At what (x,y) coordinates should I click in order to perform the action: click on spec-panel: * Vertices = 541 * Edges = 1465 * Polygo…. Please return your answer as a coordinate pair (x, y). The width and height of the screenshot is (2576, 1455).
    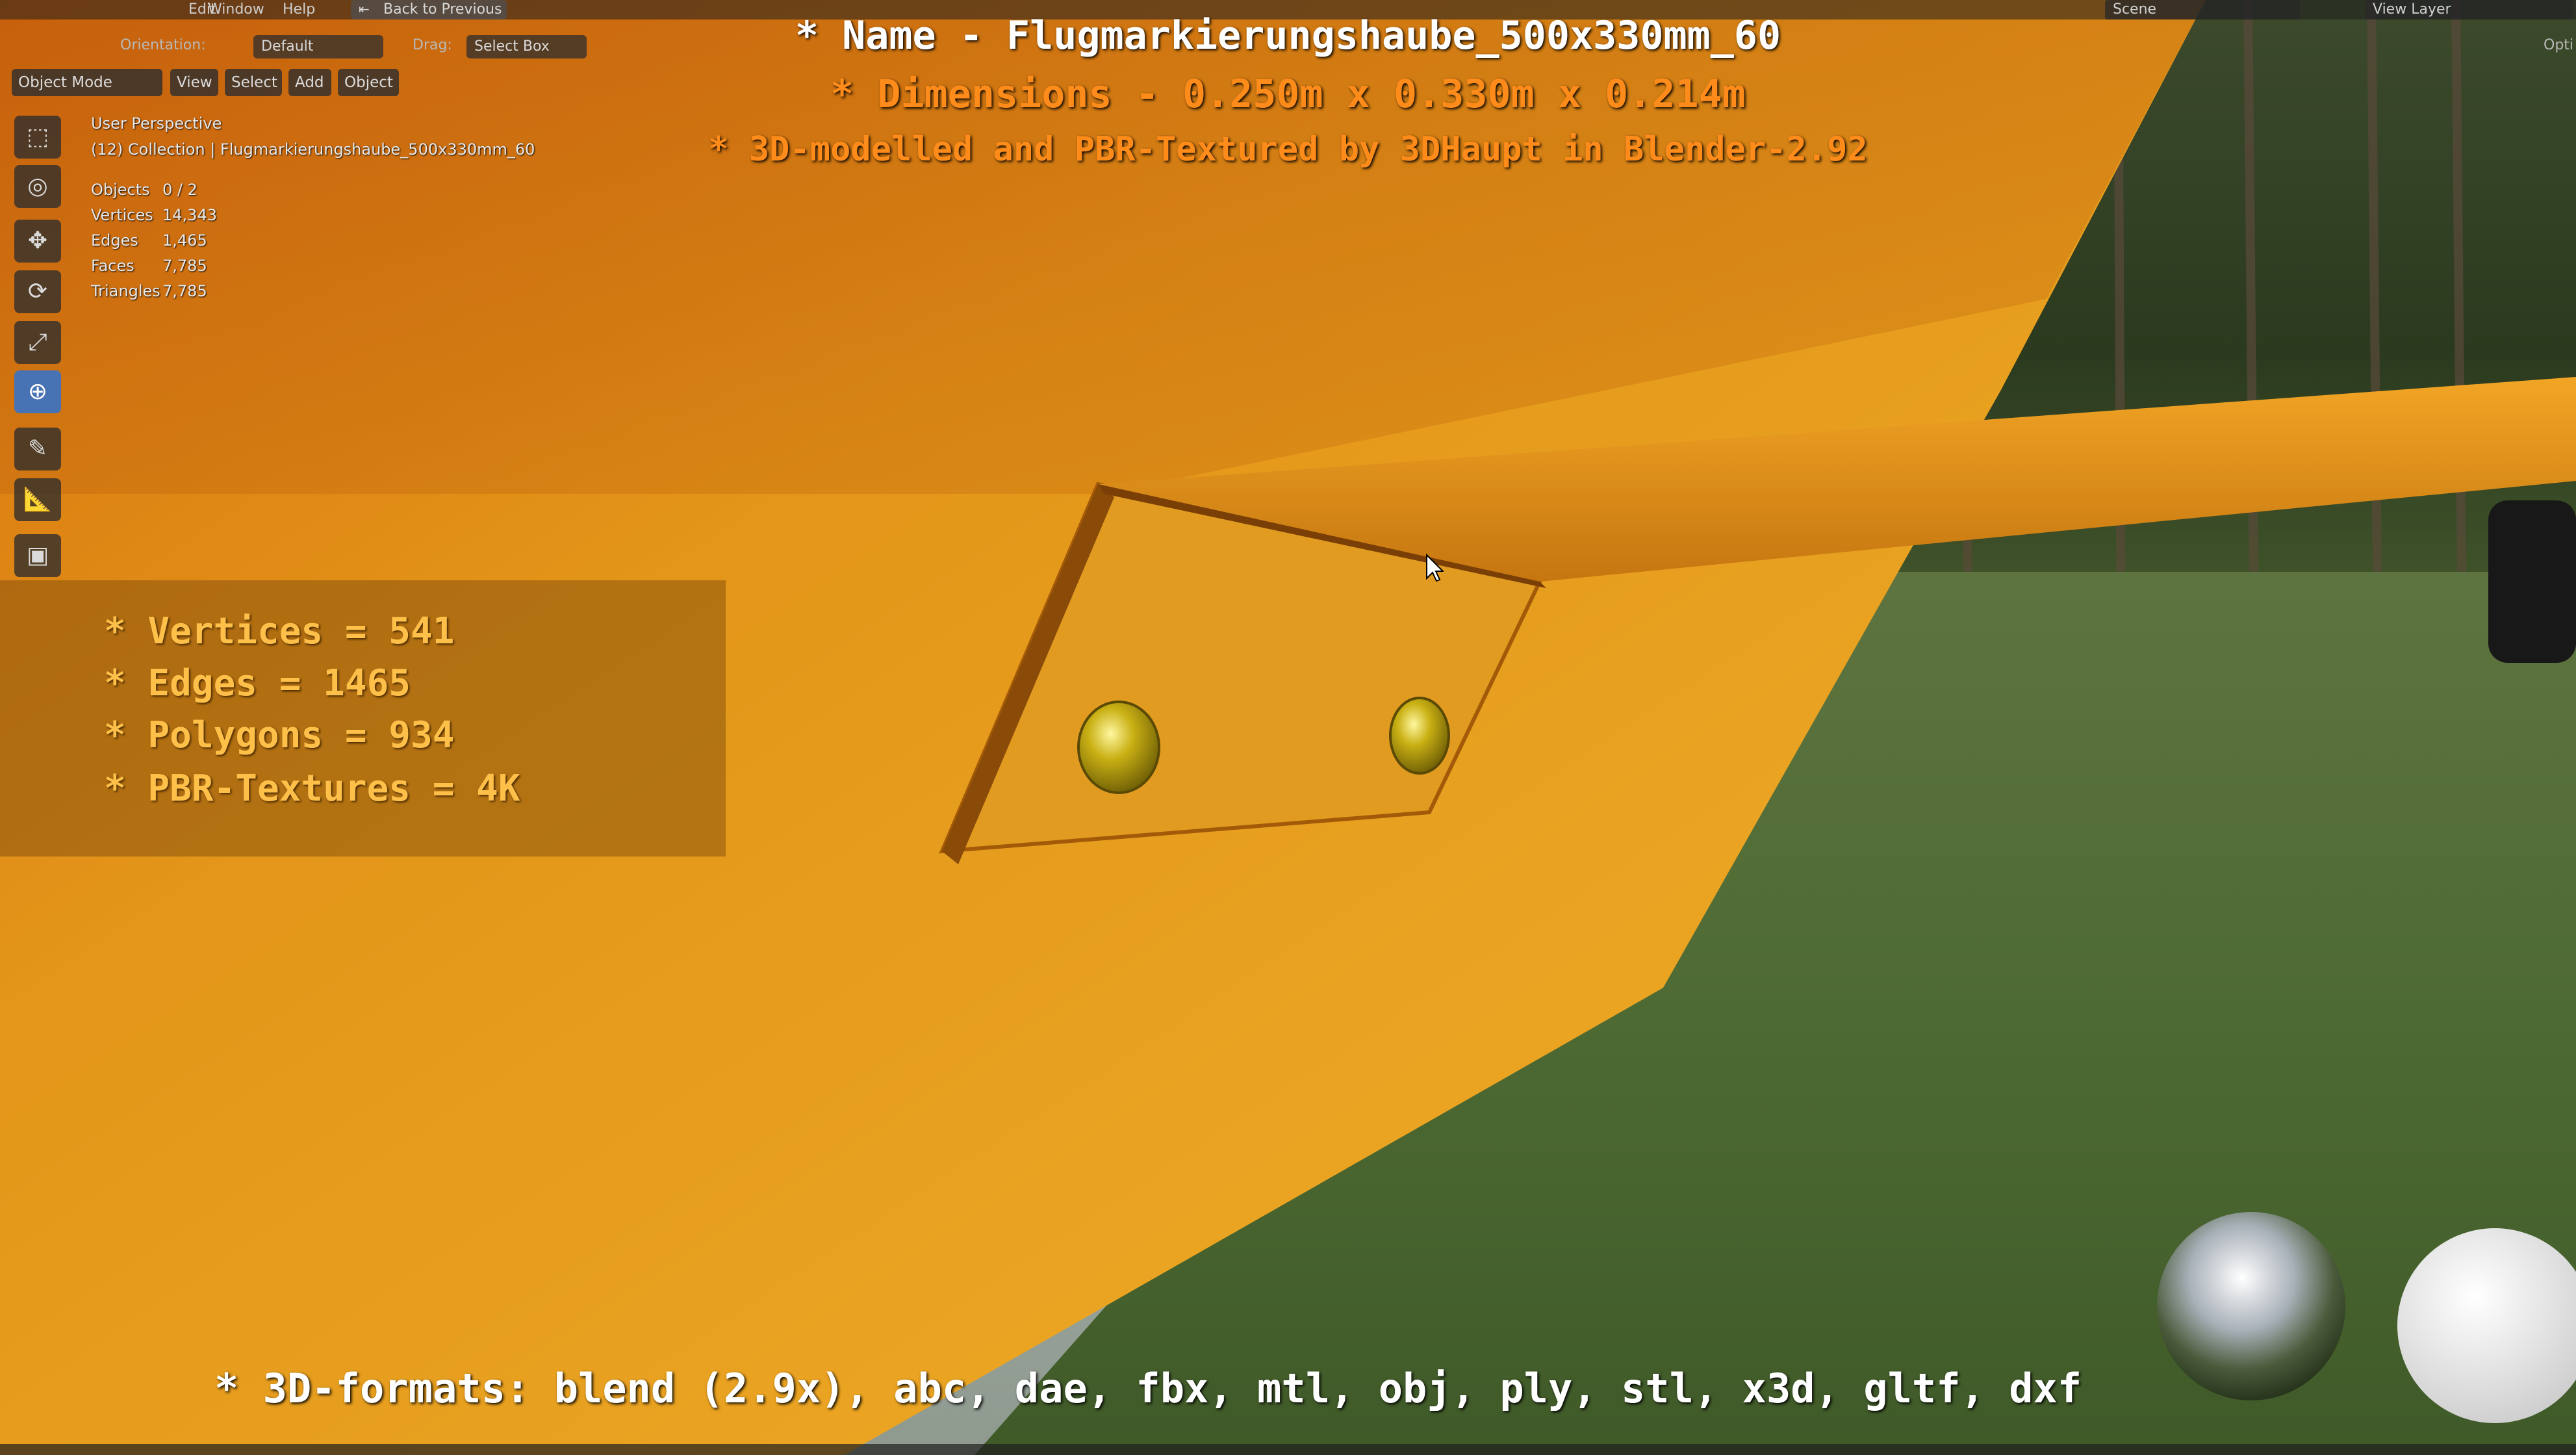
    Looking at the image, I should click on (363, 718).